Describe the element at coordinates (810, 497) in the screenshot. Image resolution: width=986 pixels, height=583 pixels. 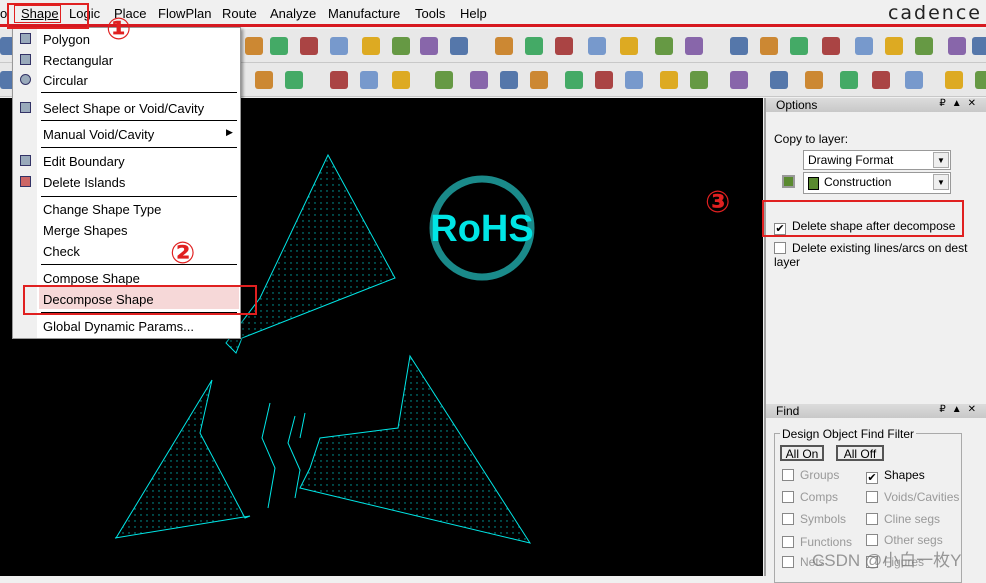
I see `filter-comps: Comps` at that location.